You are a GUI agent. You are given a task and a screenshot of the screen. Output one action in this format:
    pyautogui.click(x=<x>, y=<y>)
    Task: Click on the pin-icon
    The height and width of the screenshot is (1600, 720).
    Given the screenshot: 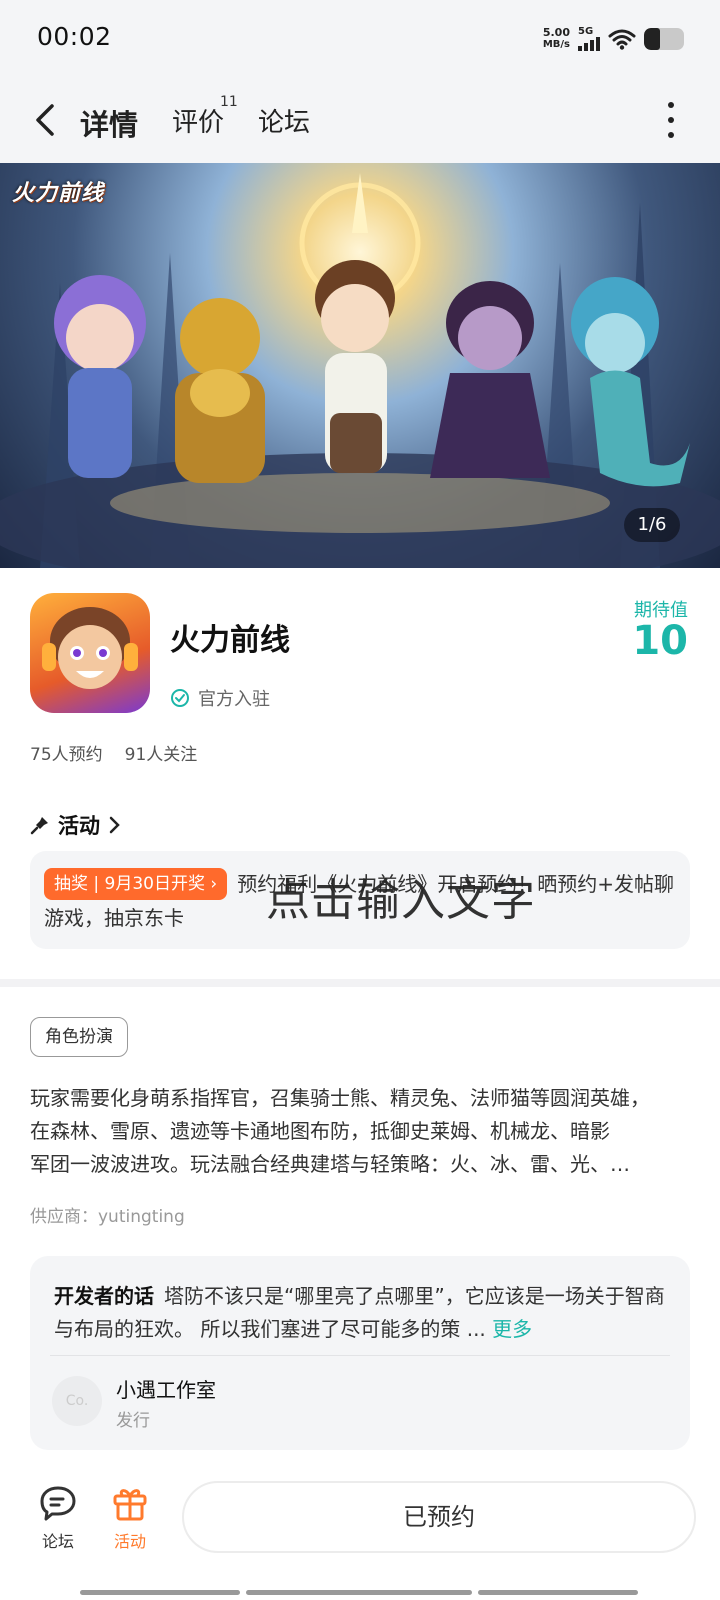 What is the action you would take?
    pyautogui.click(x=39, y=826)
    